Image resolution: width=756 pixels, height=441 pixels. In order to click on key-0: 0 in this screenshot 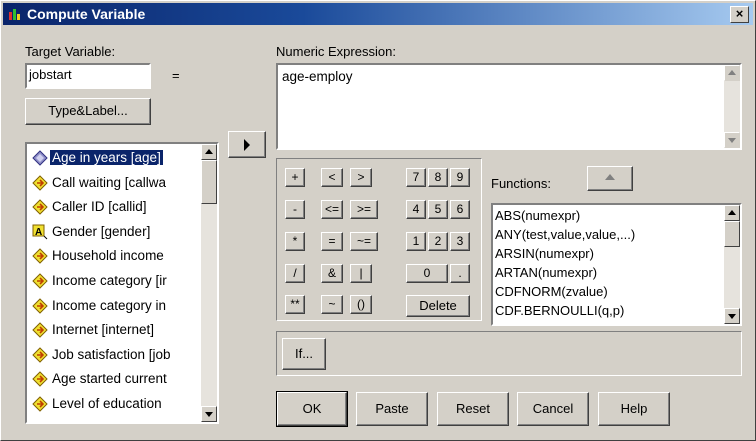, I will do `click(427, 273)`.